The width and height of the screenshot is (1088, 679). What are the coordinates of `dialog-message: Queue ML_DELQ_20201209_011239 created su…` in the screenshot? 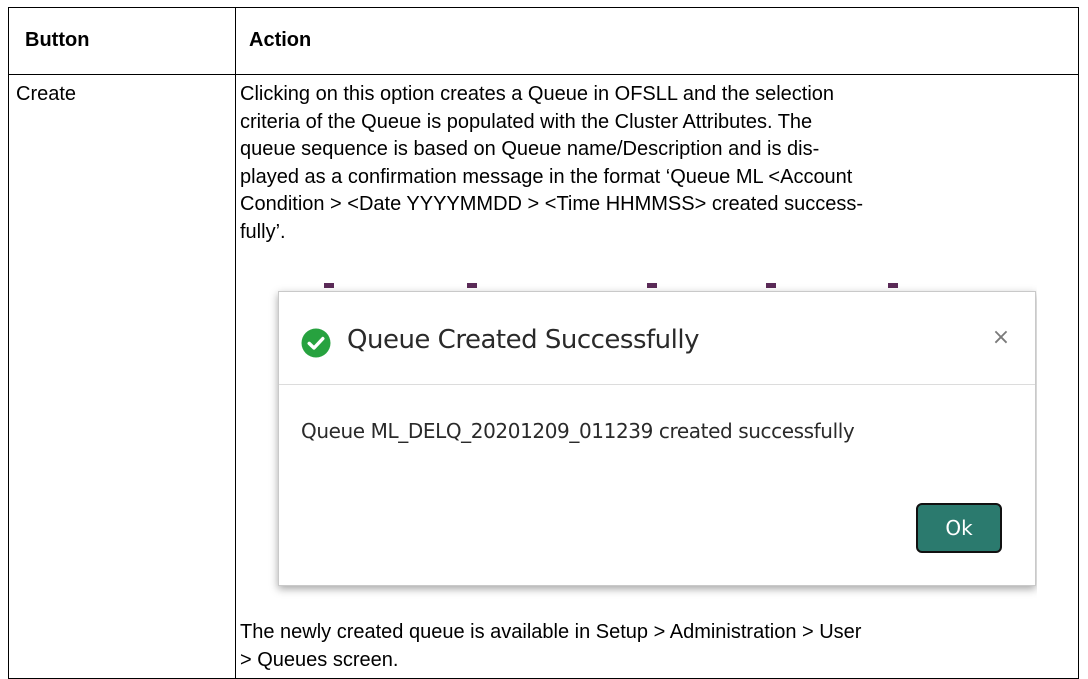 It's located at (578, 431).